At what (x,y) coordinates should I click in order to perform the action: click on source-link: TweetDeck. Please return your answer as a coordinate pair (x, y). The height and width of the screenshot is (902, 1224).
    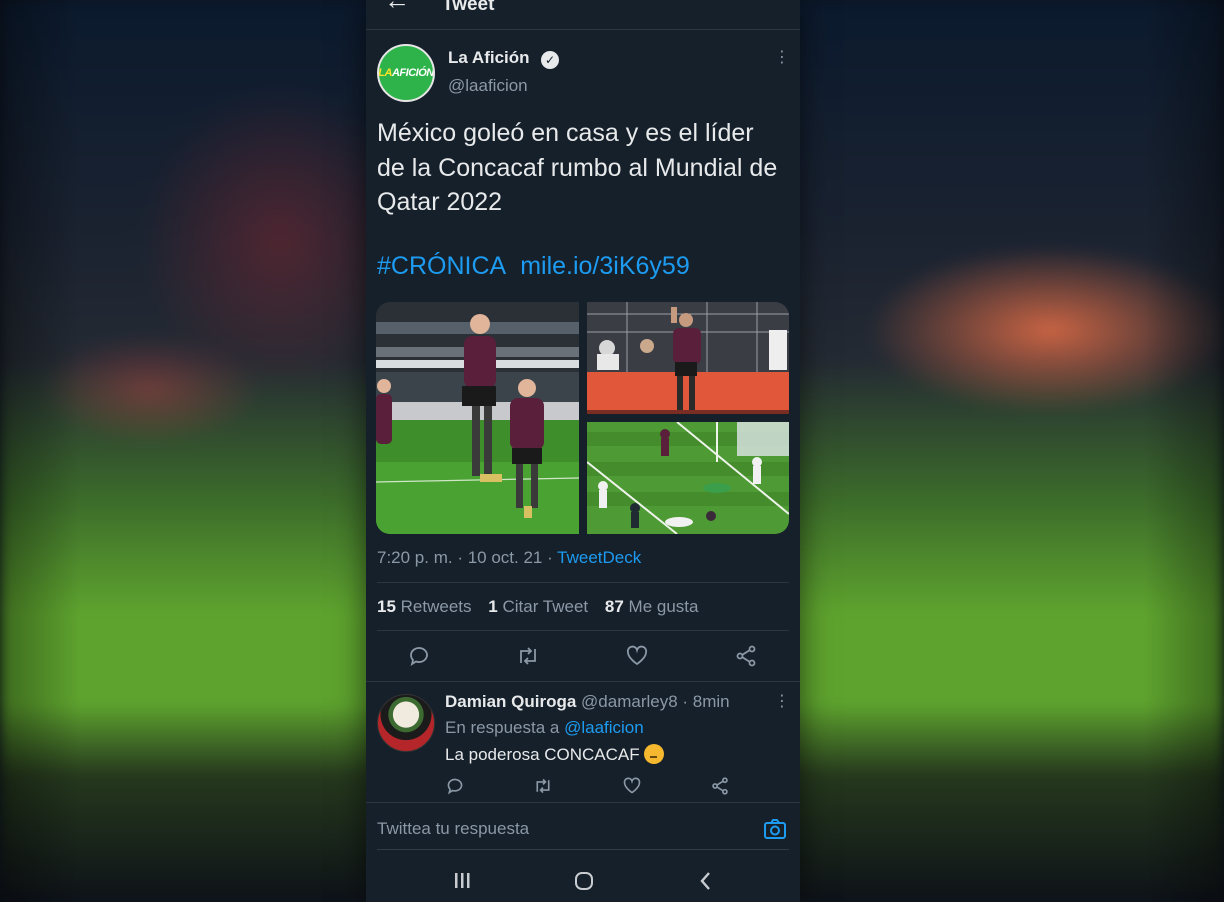
    Looking at the image, I should click on (599, 557).